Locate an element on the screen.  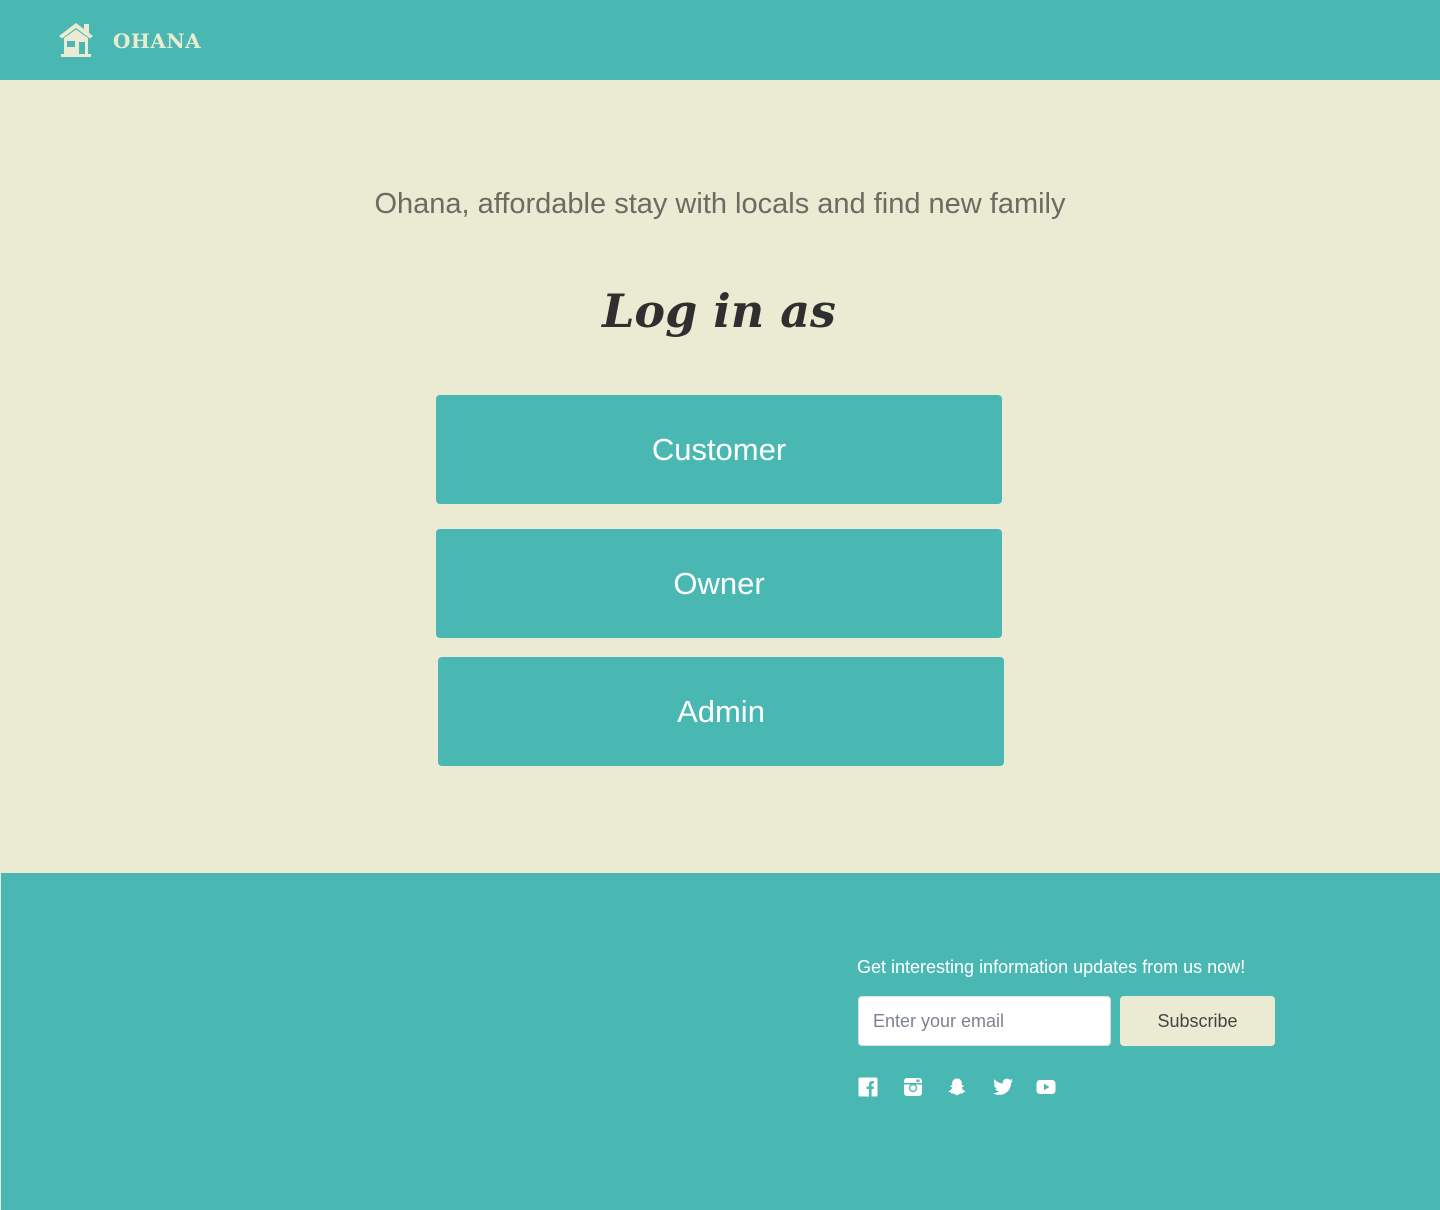
brand-name: OHANA is located at coordinates (157, 40).